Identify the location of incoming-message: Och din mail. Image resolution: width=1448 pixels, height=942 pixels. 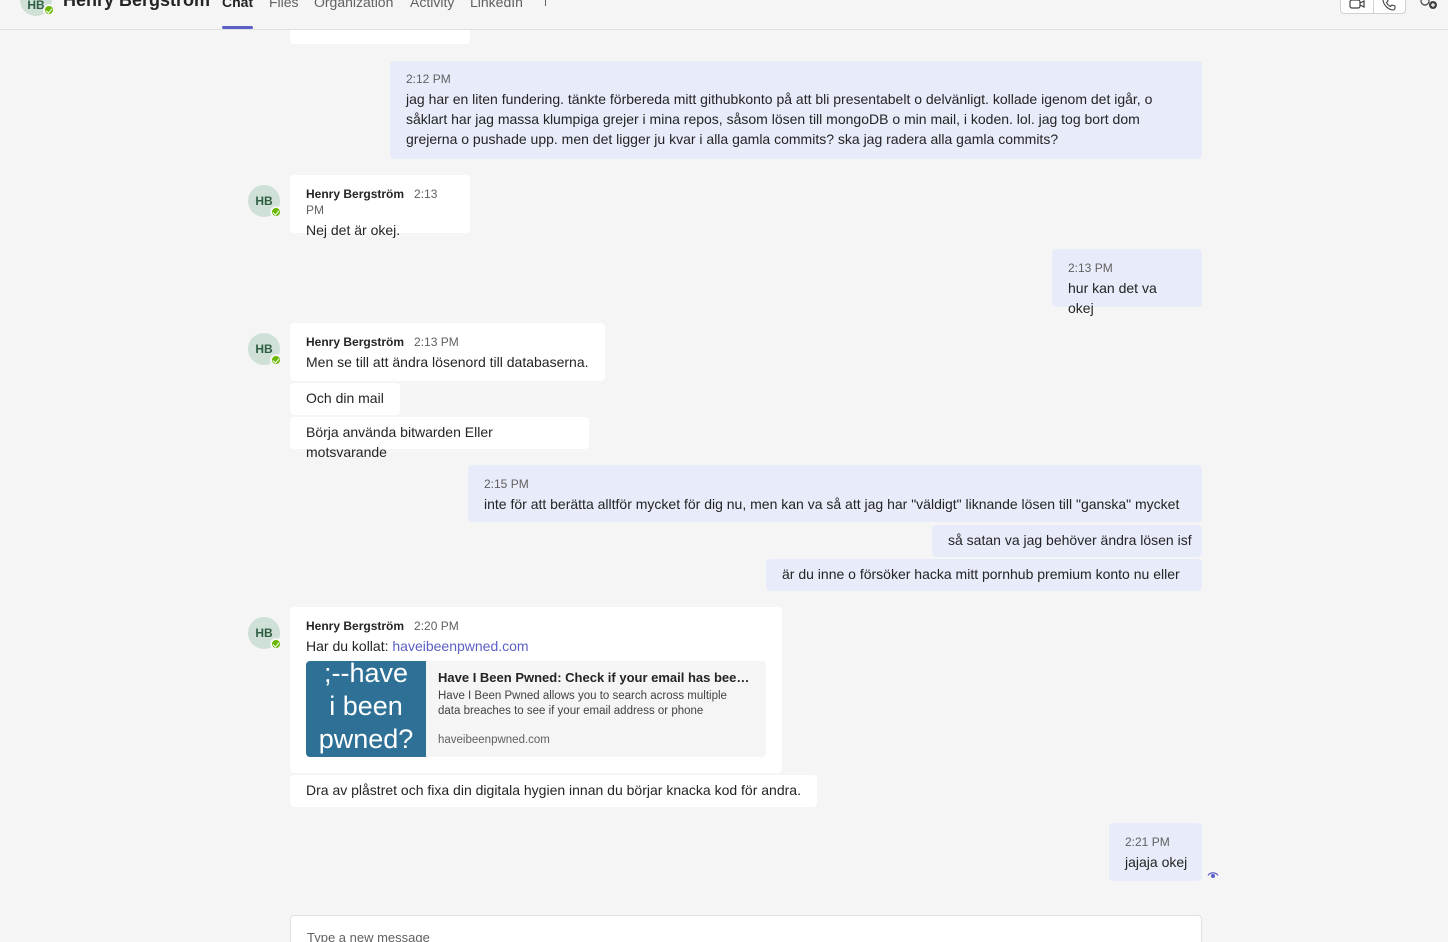
(345, 399).